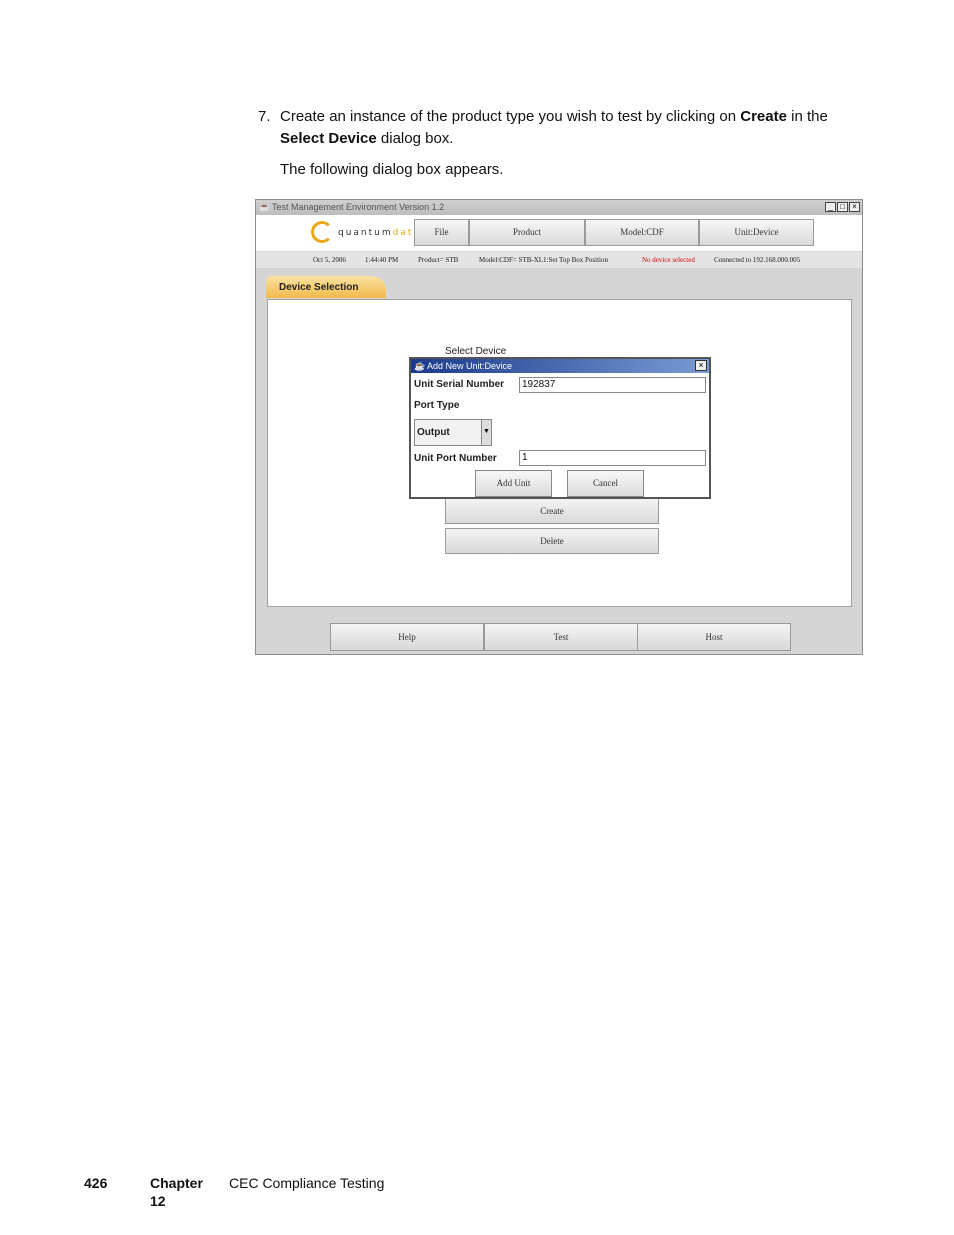  What do you see at coordinates (552, 541) in the screenshot?
I see `delete-button: Delete` at bounding box center [552, 541].